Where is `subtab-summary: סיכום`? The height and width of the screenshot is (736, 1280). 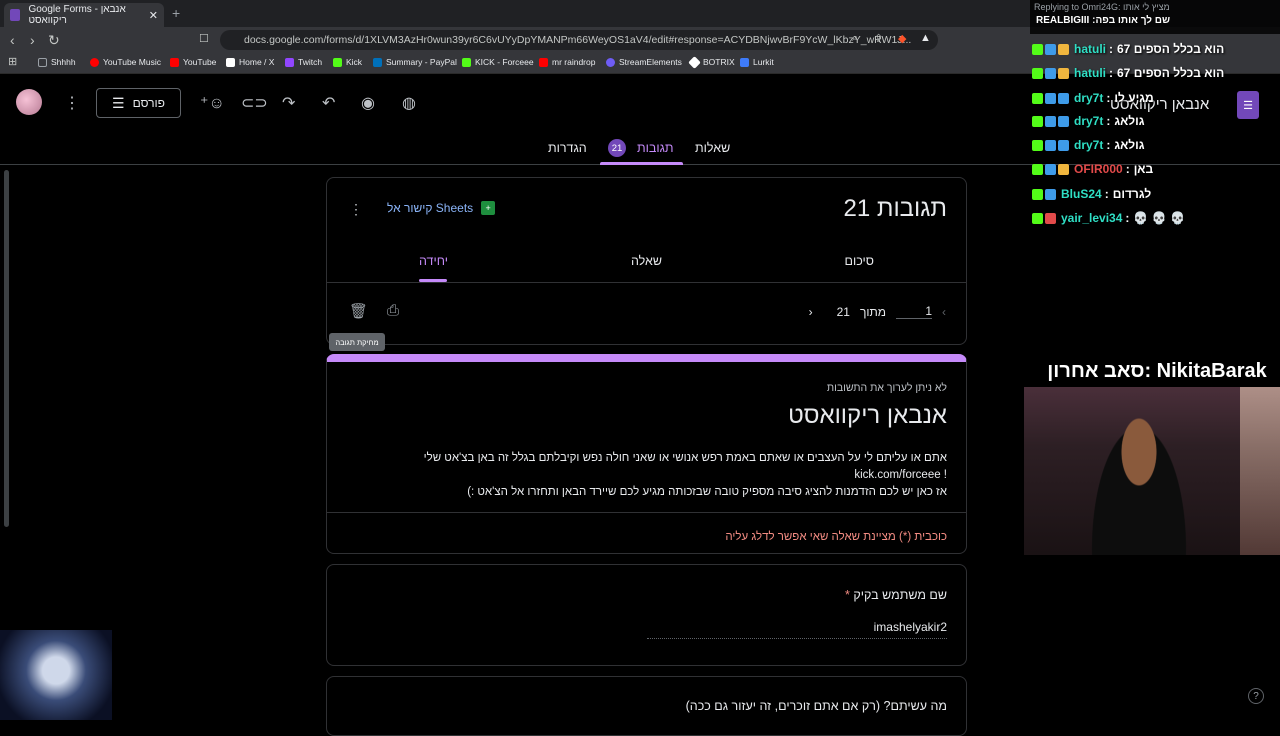
subtab-summary: סיכום is located at coordinates (859, 261).